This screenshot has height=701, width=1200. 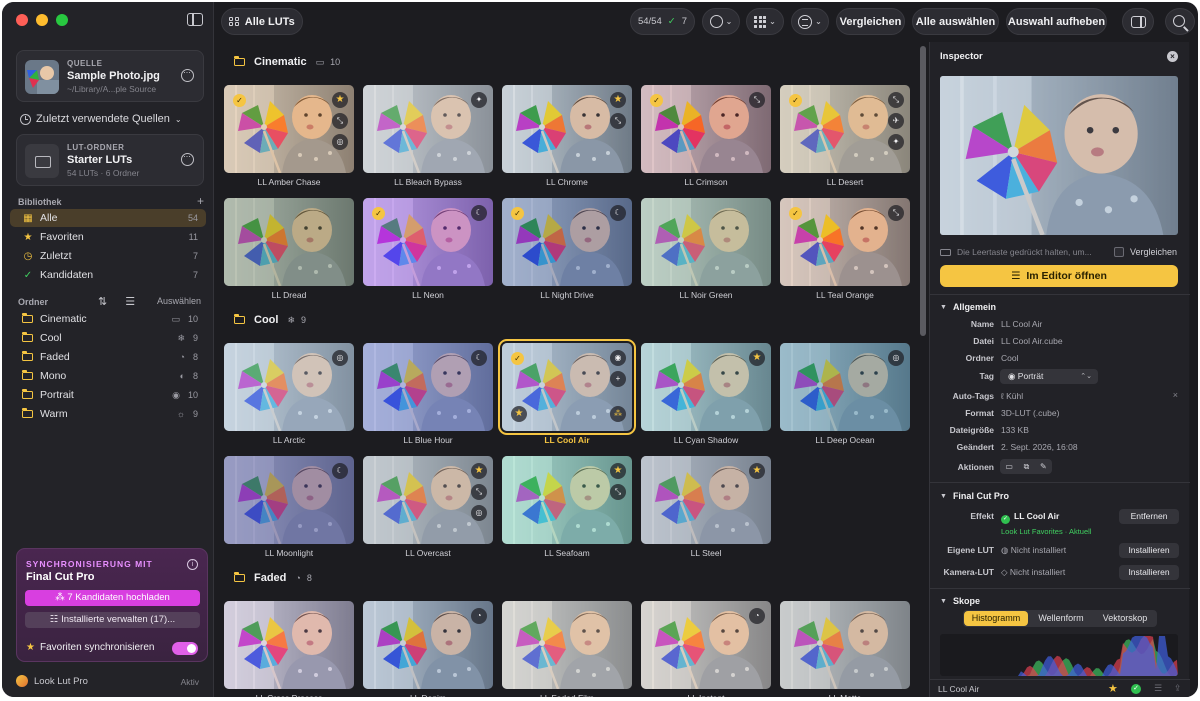 I want to click on scopes-section-header: ▼ Skope, so click(x=960, y=601).